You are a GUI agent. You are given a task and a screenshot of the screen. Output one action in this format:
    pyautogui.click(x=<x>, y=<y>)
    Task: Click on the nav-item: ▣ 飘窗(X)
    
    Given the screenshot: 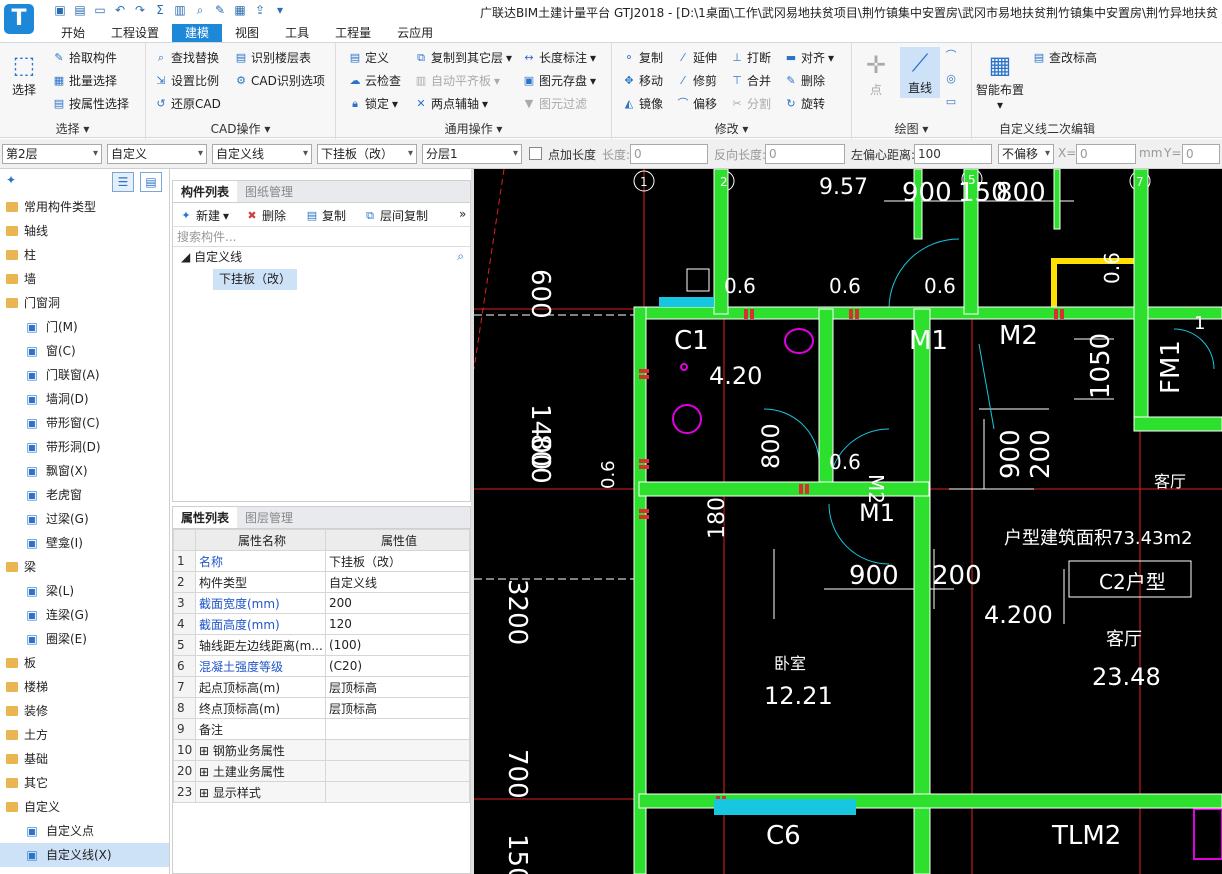 What is the action you would take?
    pyautogui.click(x=84, y=471)
    